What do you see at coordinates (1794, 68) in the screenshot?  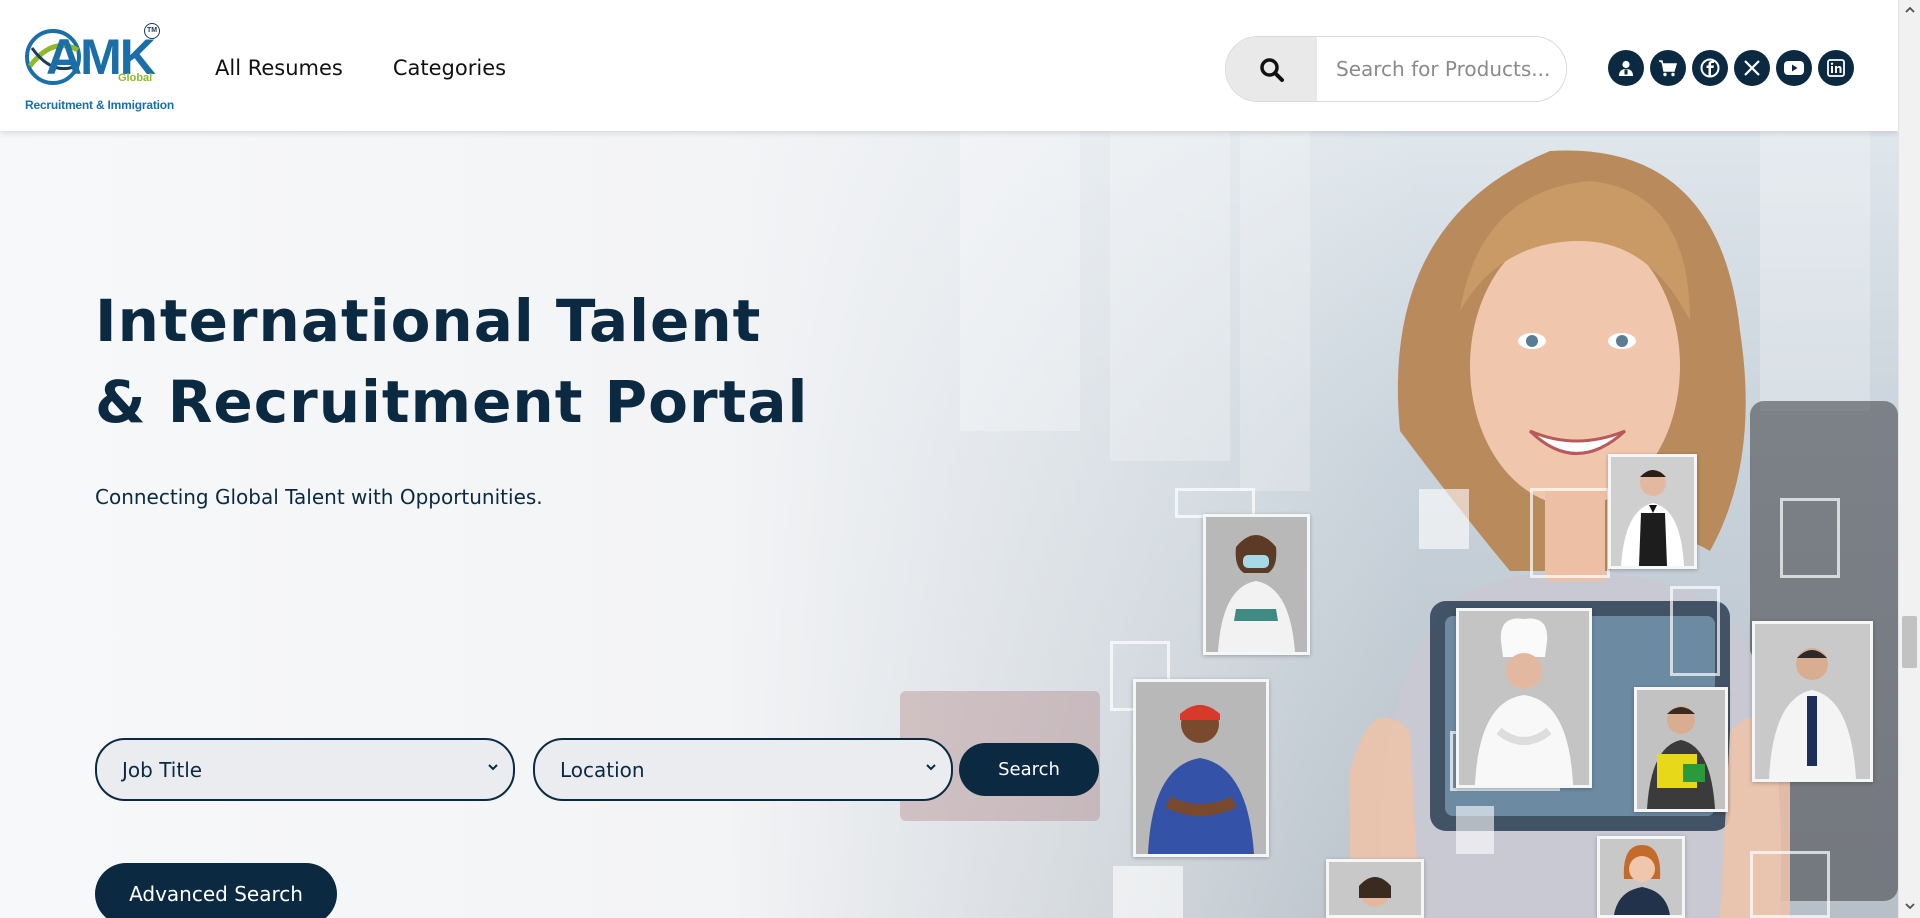 I see `youtube-icon` at bounding box center [1794, 68].